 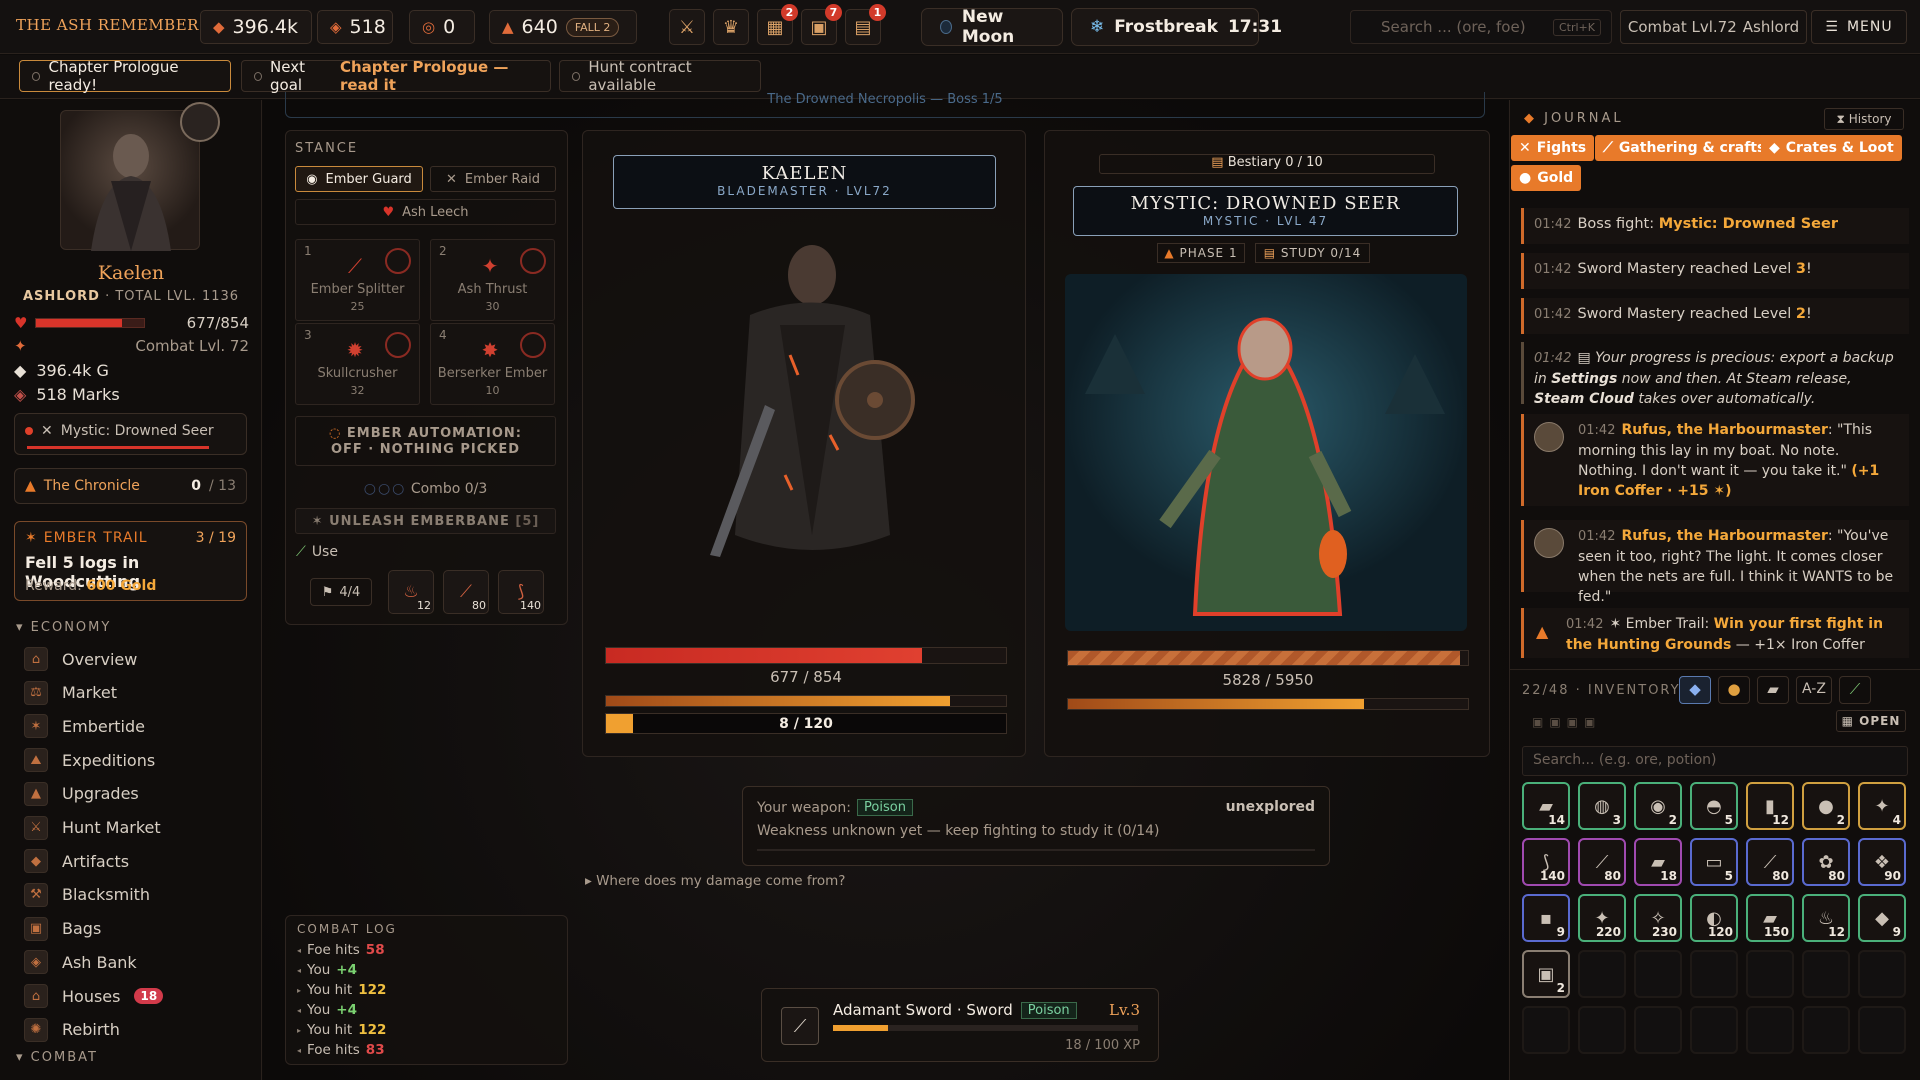 What do you see at coordinates (84, 726) in the screenshot?
I see `sidebar-item-embertide: ✶ Embertide` at bounding box center [84, 726].